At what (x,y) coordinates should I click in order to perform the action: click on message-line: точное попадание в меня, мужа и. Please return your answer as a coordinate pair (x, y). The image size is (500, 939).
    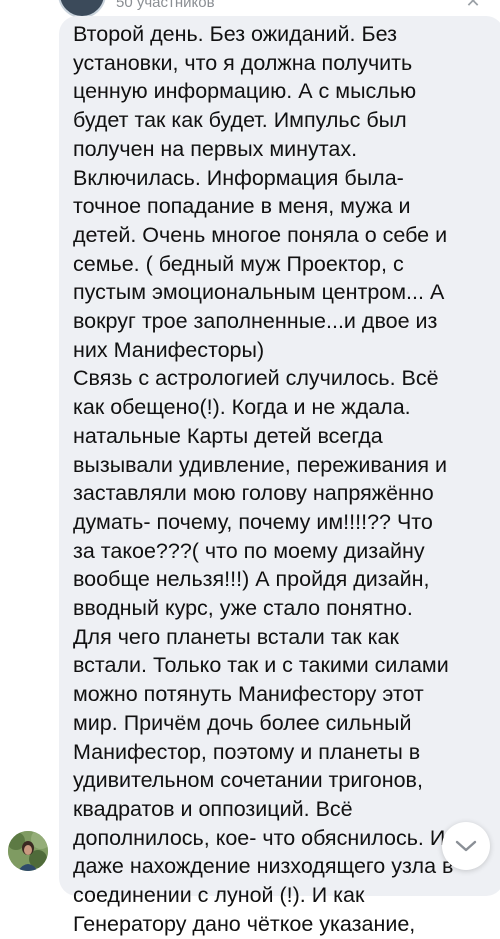
    Looking at the image, I should click on (242, 206).